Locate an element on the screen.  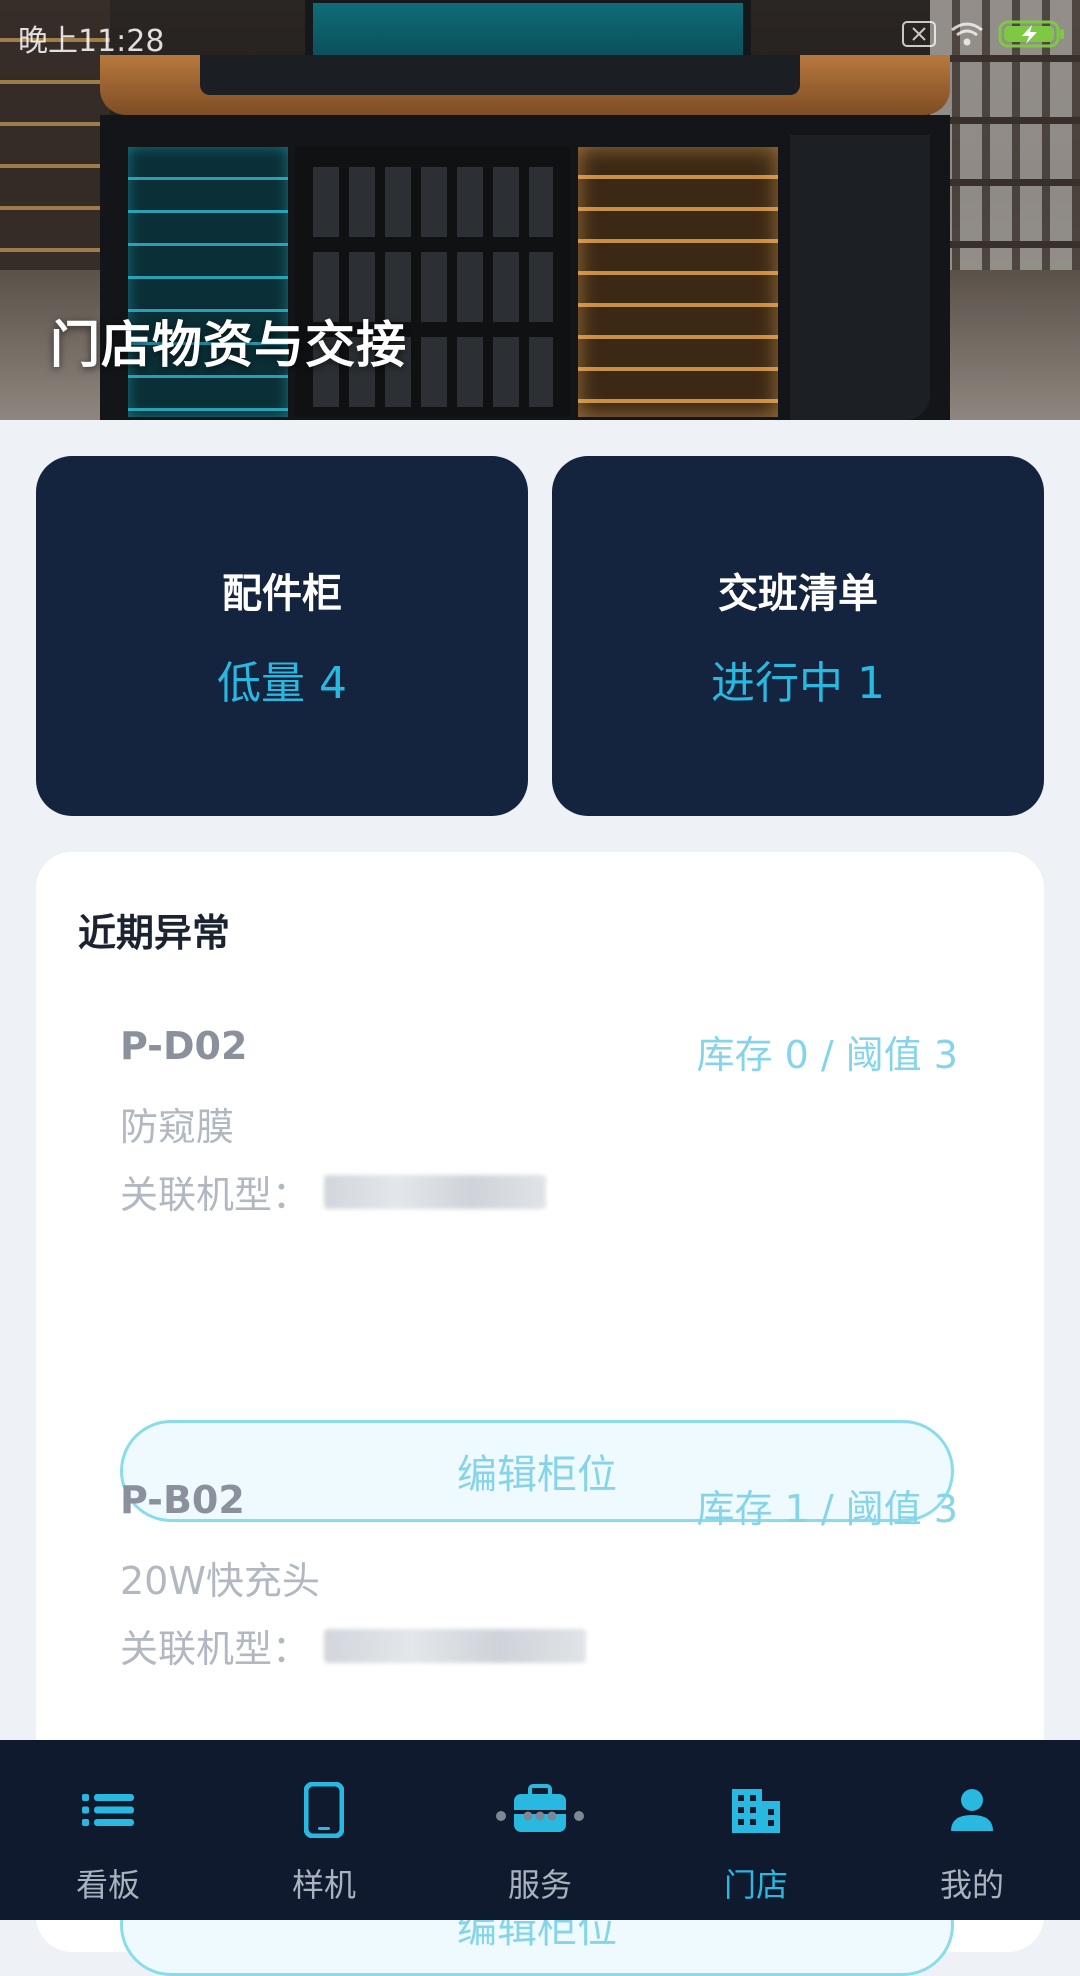
building-icon is located at coordinates (756, 1810).